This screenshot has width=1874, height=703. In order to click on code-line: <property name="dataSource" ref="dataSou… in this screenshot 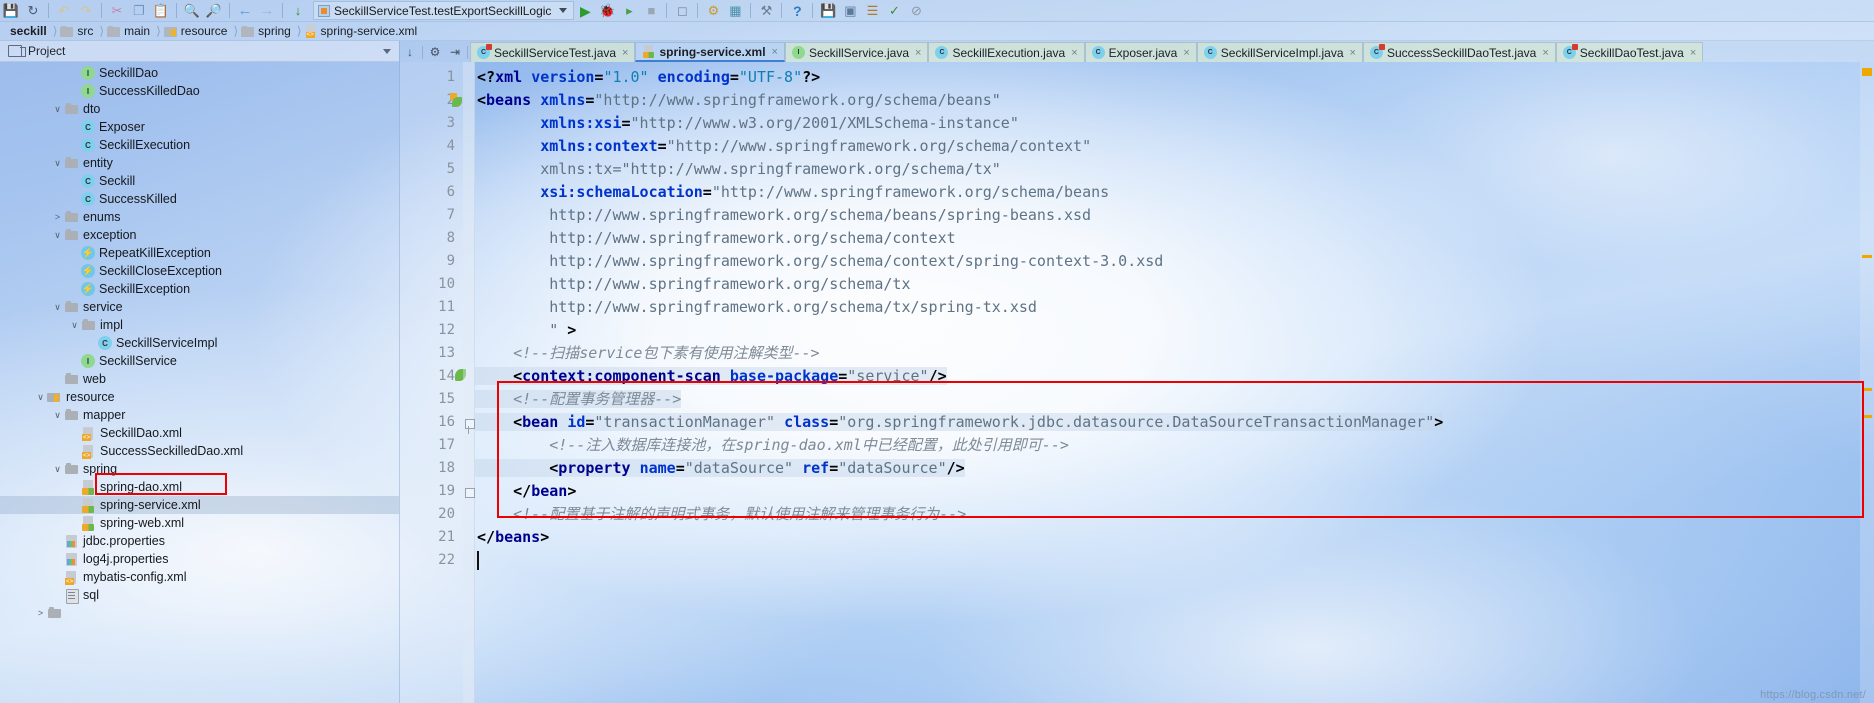, I will do `click(720, 468)`.